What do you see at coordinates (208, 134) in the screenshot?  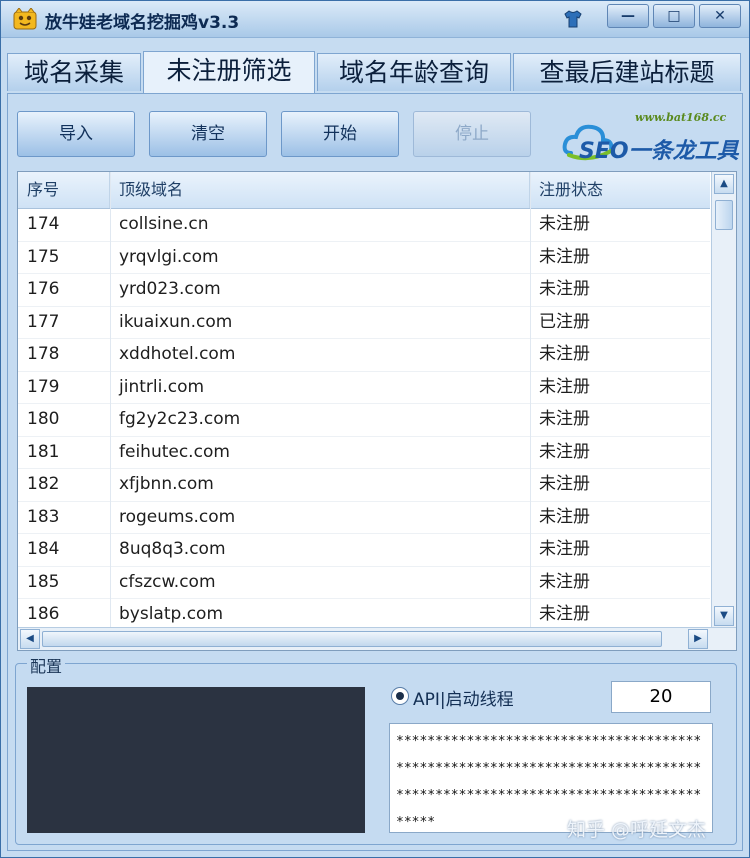 I see `clear-button: 清空` at bounding box center [208, 134].